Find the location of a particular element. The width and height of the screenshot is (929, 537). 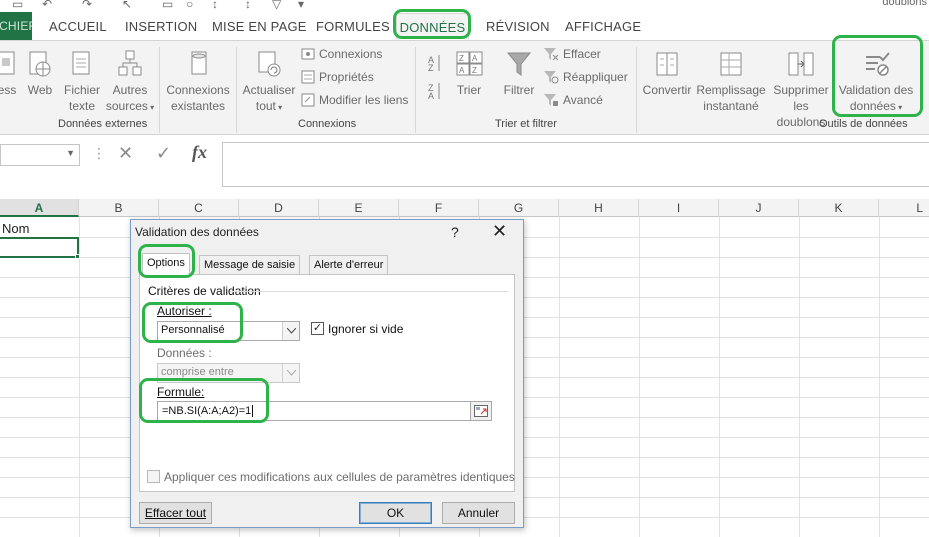

database-icon is located at coordinates (199, 63).